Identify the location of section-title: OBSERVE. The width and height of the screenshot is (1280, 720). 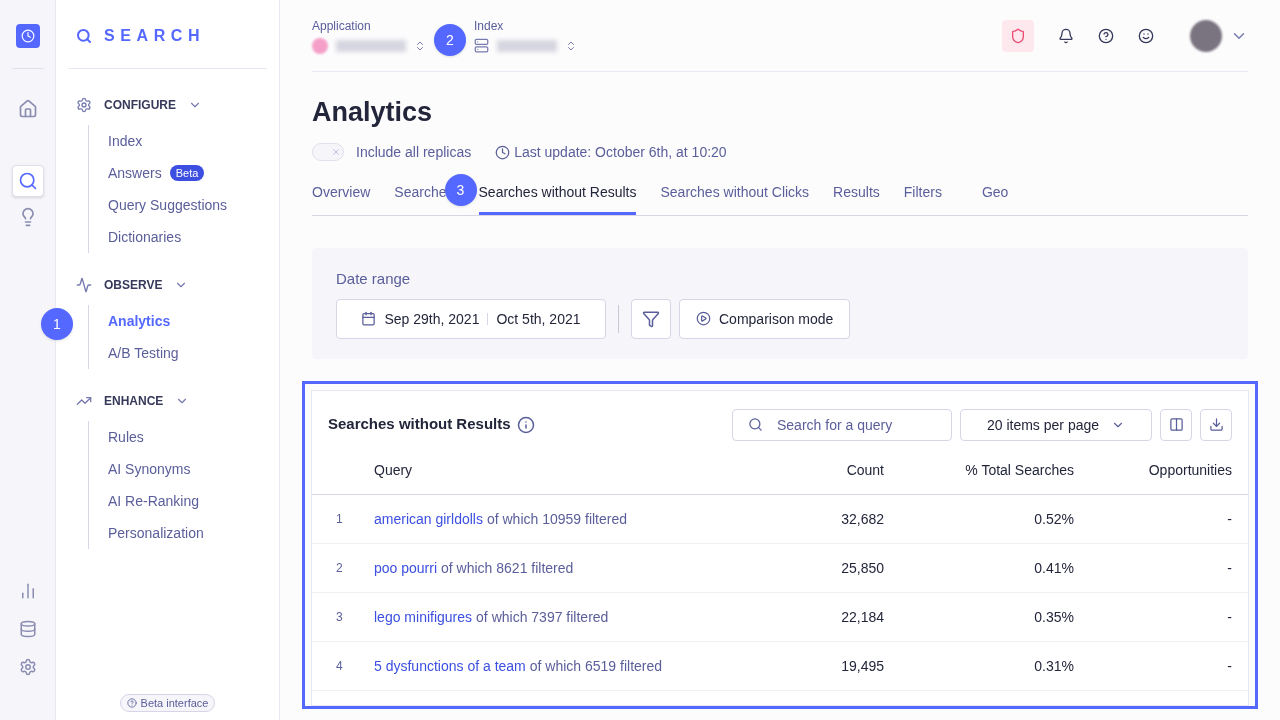
(133, 285).